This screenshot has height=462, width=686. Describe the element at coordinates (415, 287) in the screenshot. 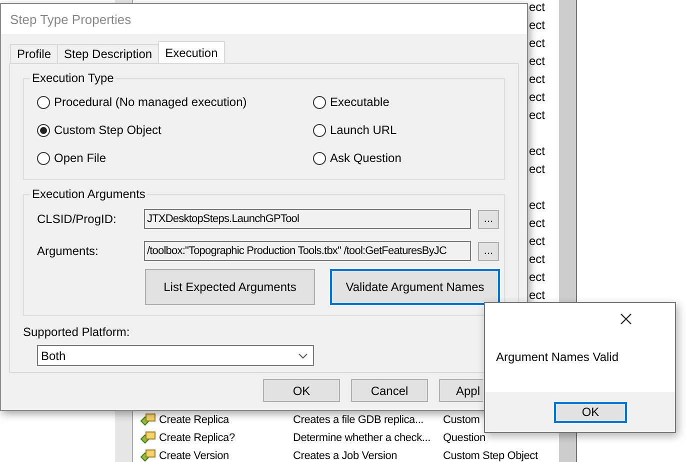

I see `action-button: Validate Argument Names` at that location.